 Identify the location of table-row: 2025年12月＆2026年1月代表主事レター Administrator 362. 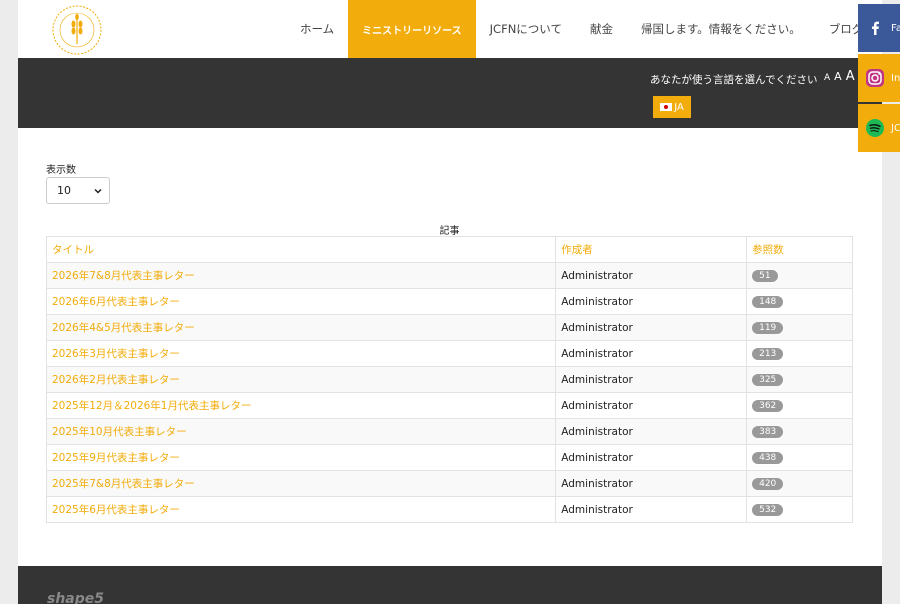
(449, 405).